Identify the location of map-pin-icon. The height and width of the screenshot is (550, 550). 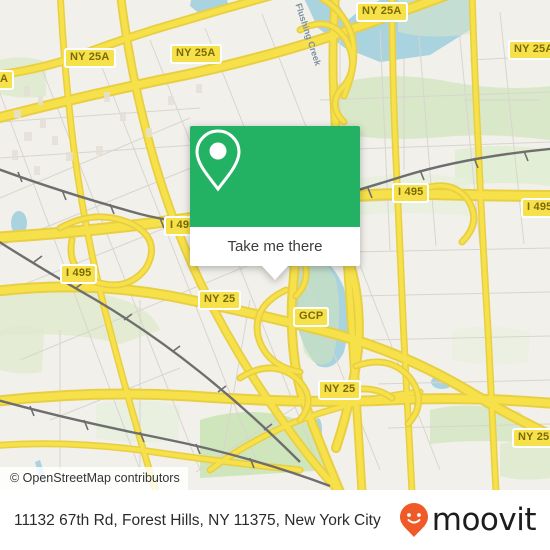
(218, 160).